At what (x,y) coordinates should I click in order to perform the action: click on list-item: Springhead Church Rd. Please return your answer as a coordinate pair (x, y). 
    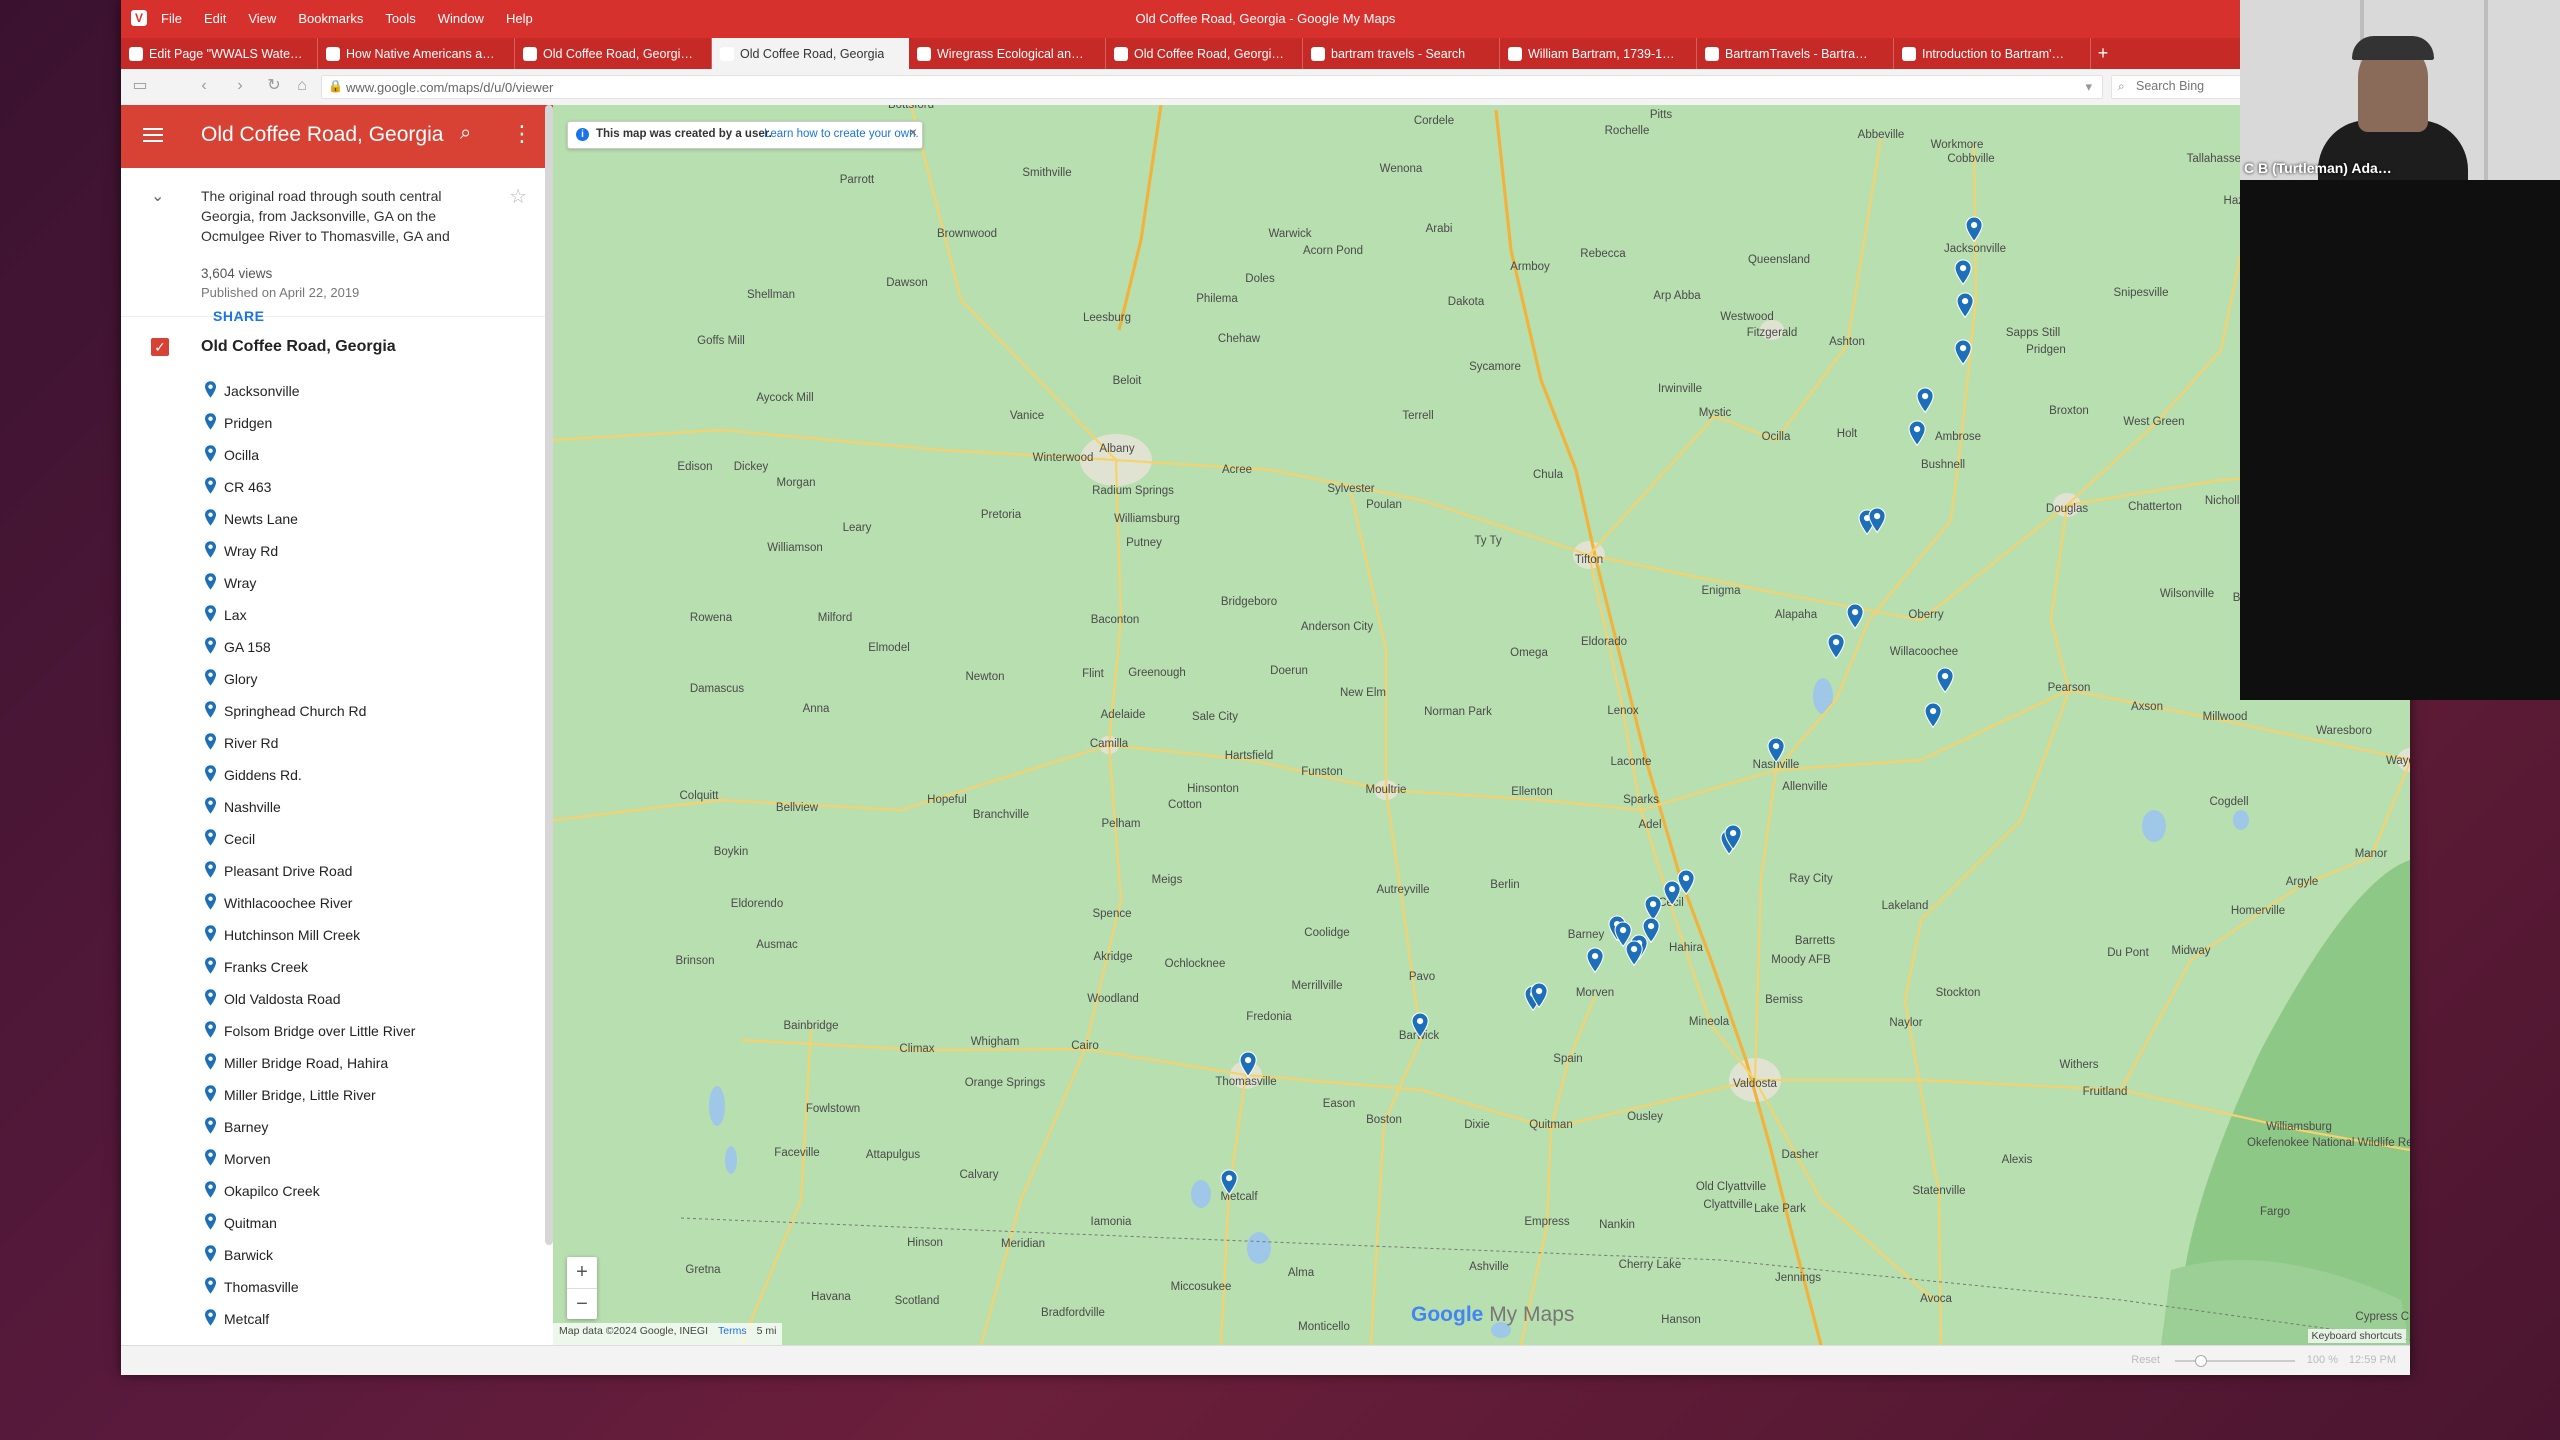
    Looking at the image, I should click on (337, 711).